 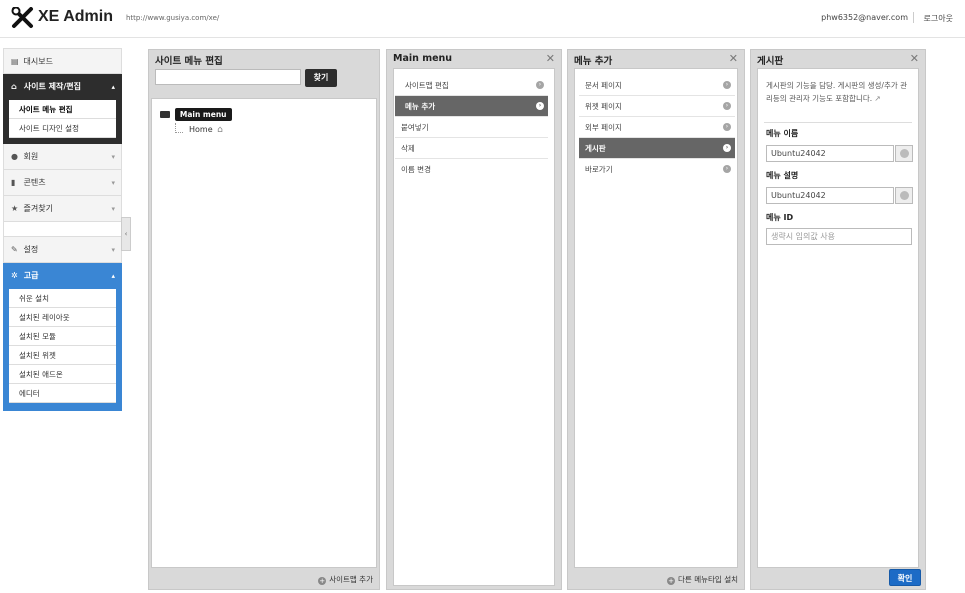 What do you see at coordinates (206, 130) in the screenshot?
I see `tree-node-home: Home ⌂` at bounding box center [206, 130].